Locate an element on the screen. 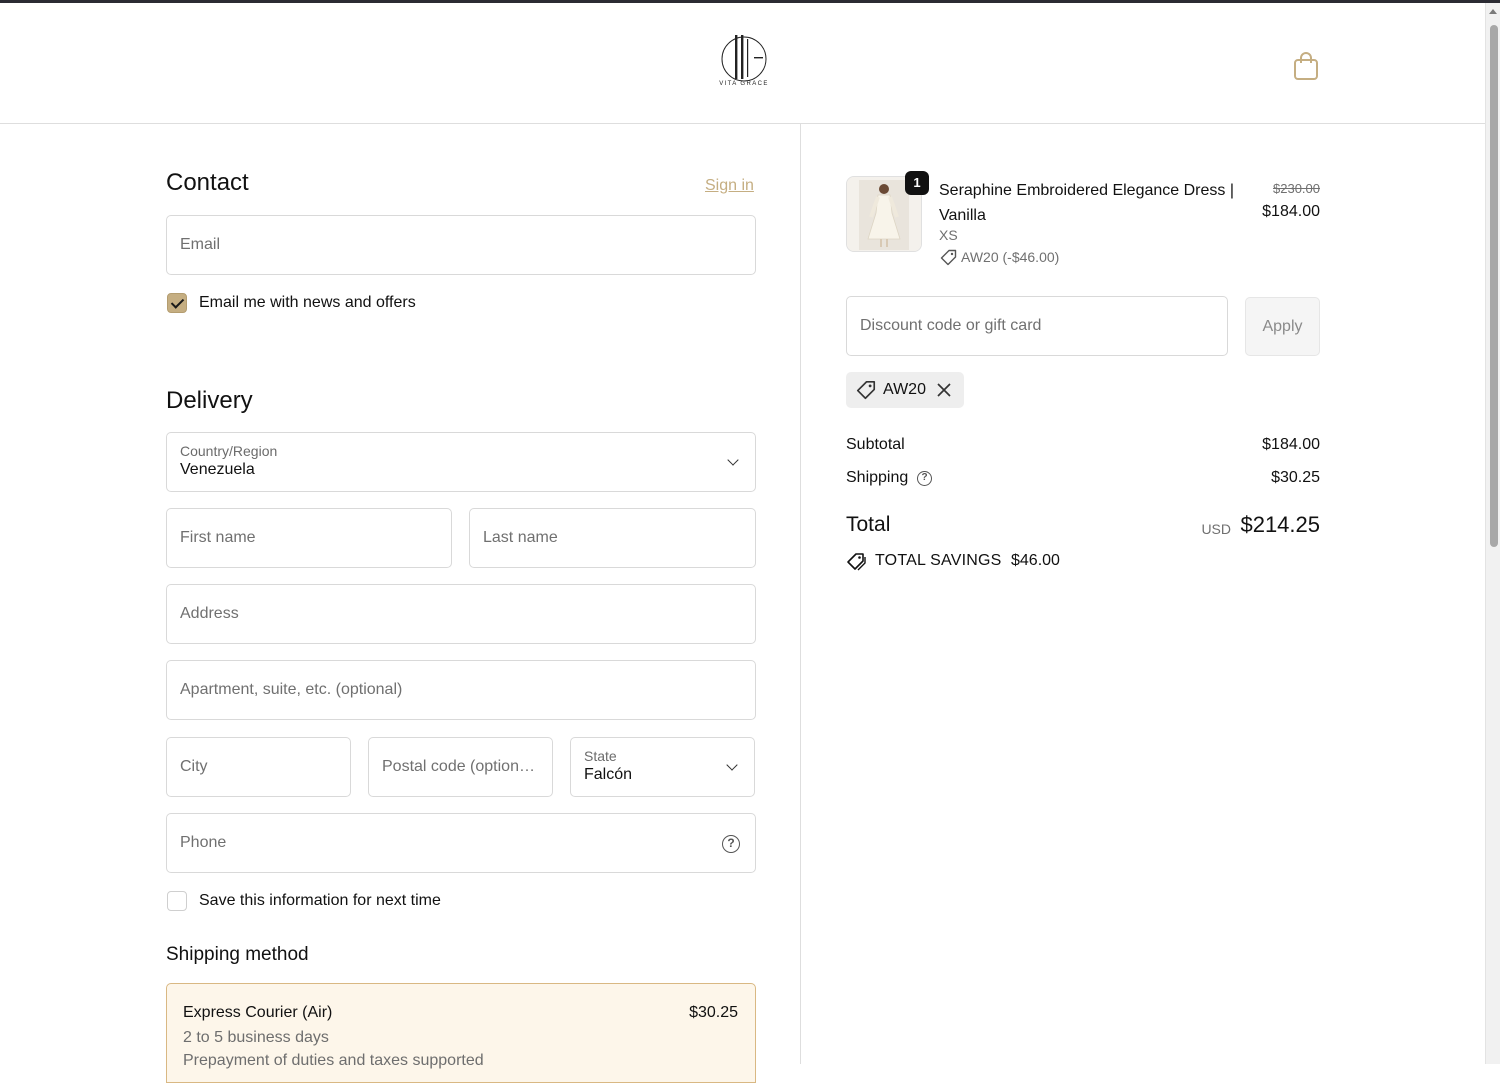 The image size is (1500, 1083). address-field: Address is located at coordinates (461, 614).